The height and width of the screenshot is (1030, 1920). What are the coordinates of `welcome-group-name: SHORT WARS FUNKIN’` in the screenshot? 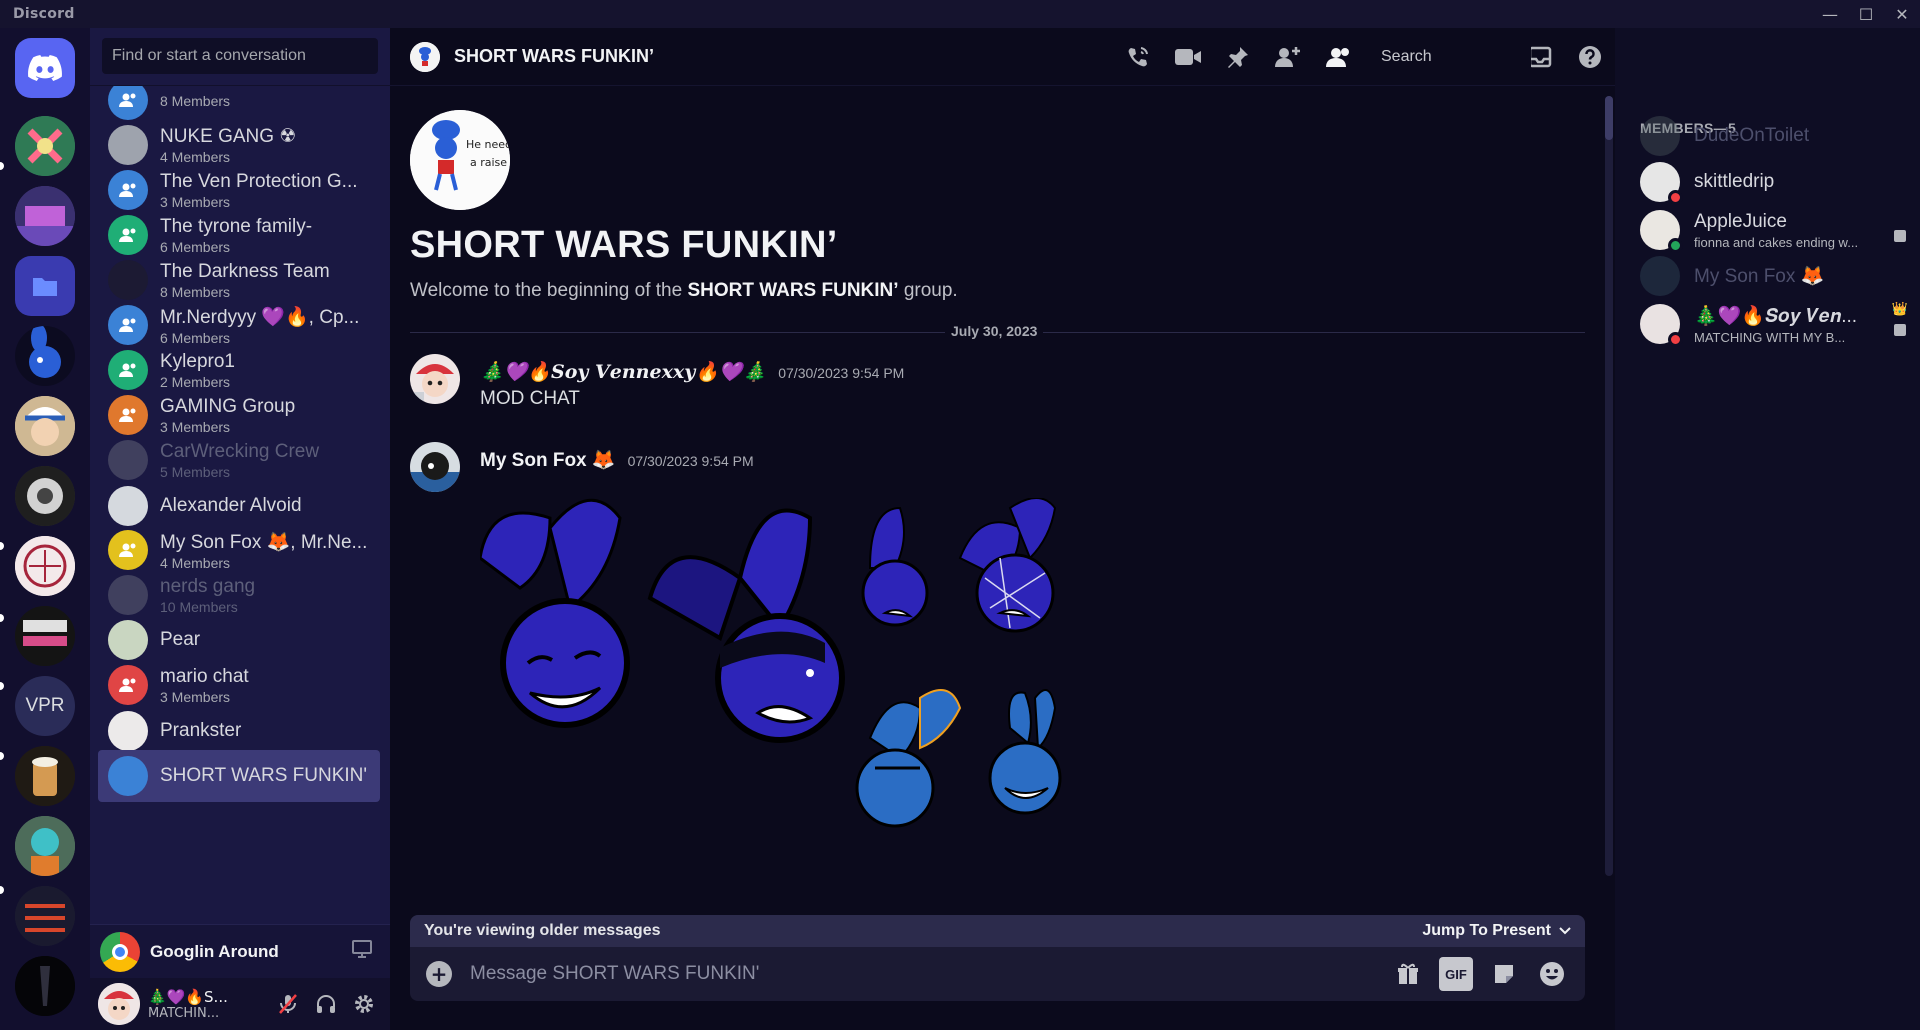 It's located at (793, 290).